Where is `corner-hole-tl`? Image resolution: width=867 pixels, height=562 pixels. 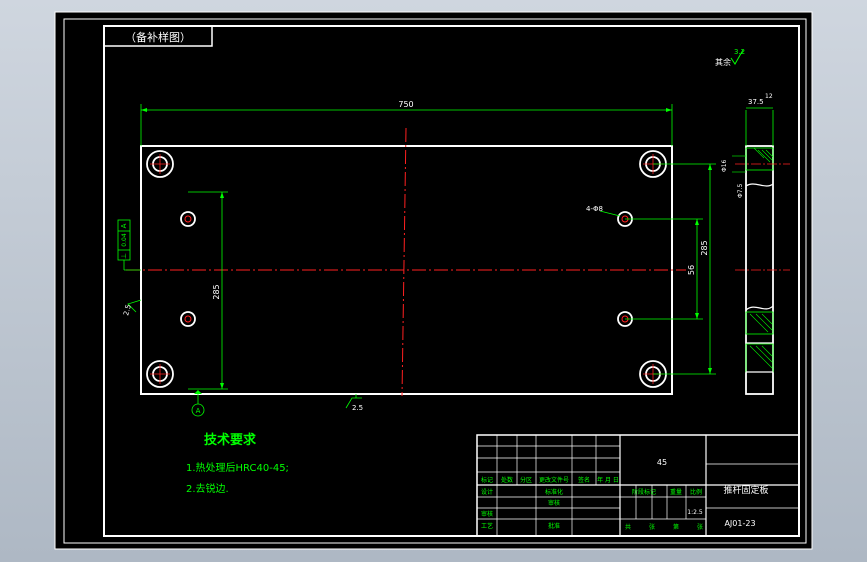 corner-hole-tl is located at coordinates (160, 164).